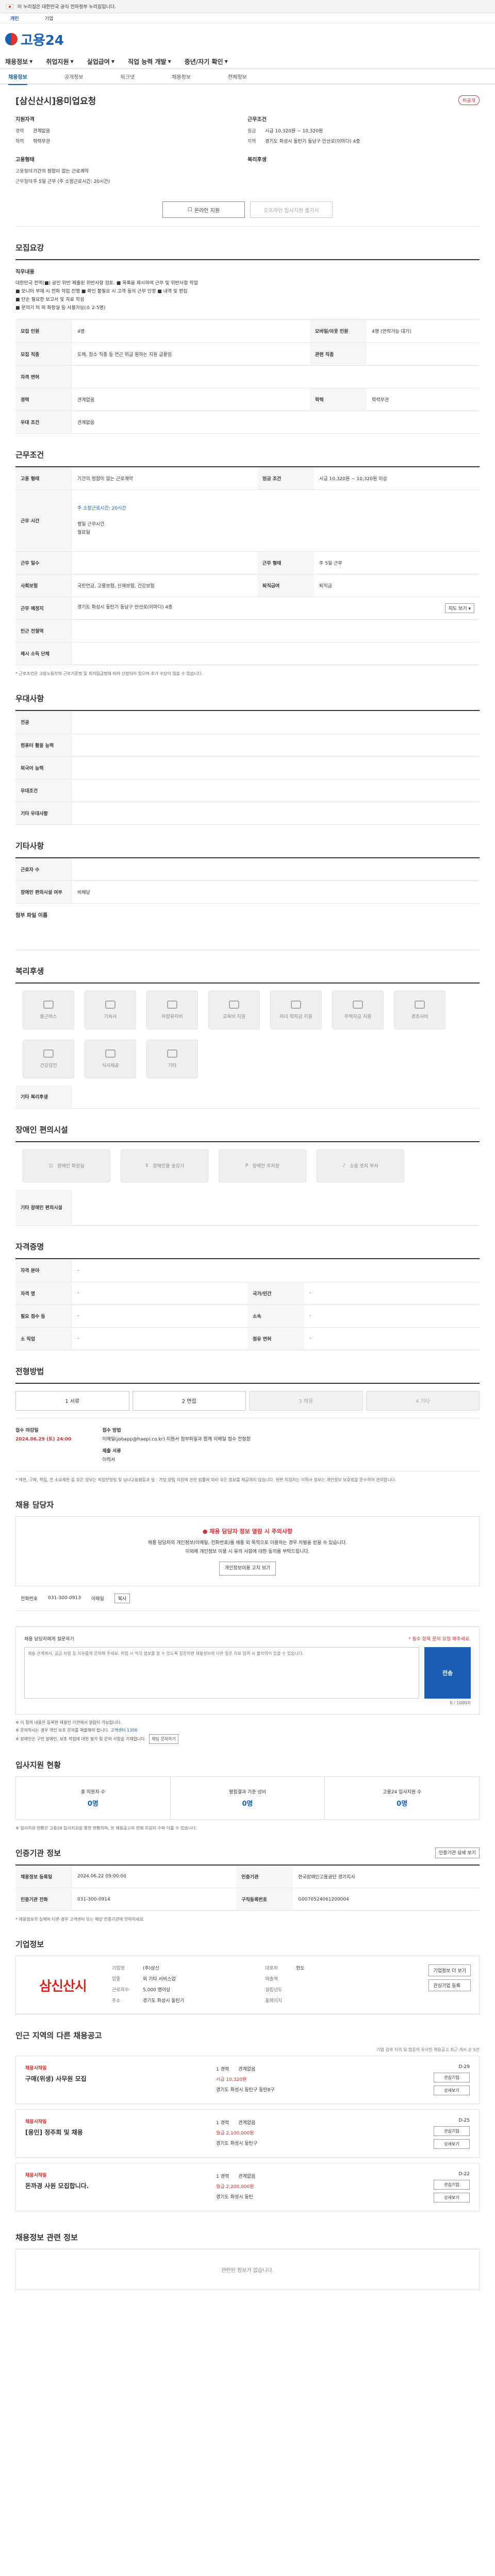  Describe the element at coordinates (42, 131) in the screenshot. I see `value: 관계없음` at that location.